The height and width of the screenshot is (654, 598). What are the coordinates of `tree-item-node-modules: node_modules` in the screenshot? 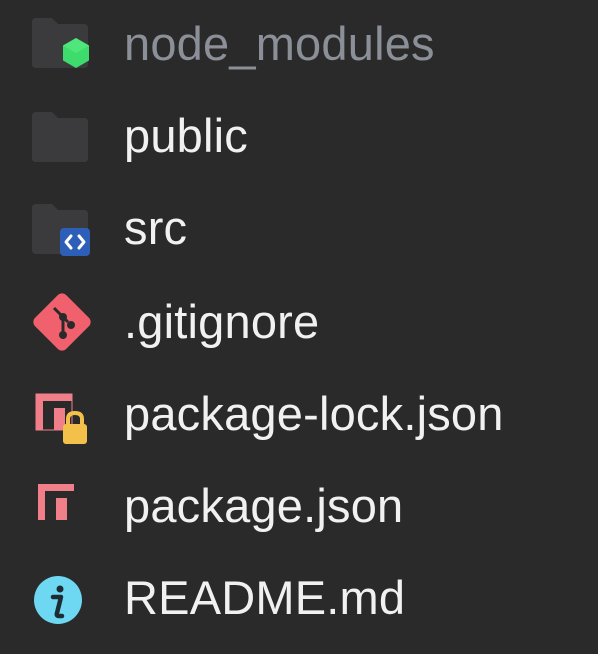 It's located at (299, 46).